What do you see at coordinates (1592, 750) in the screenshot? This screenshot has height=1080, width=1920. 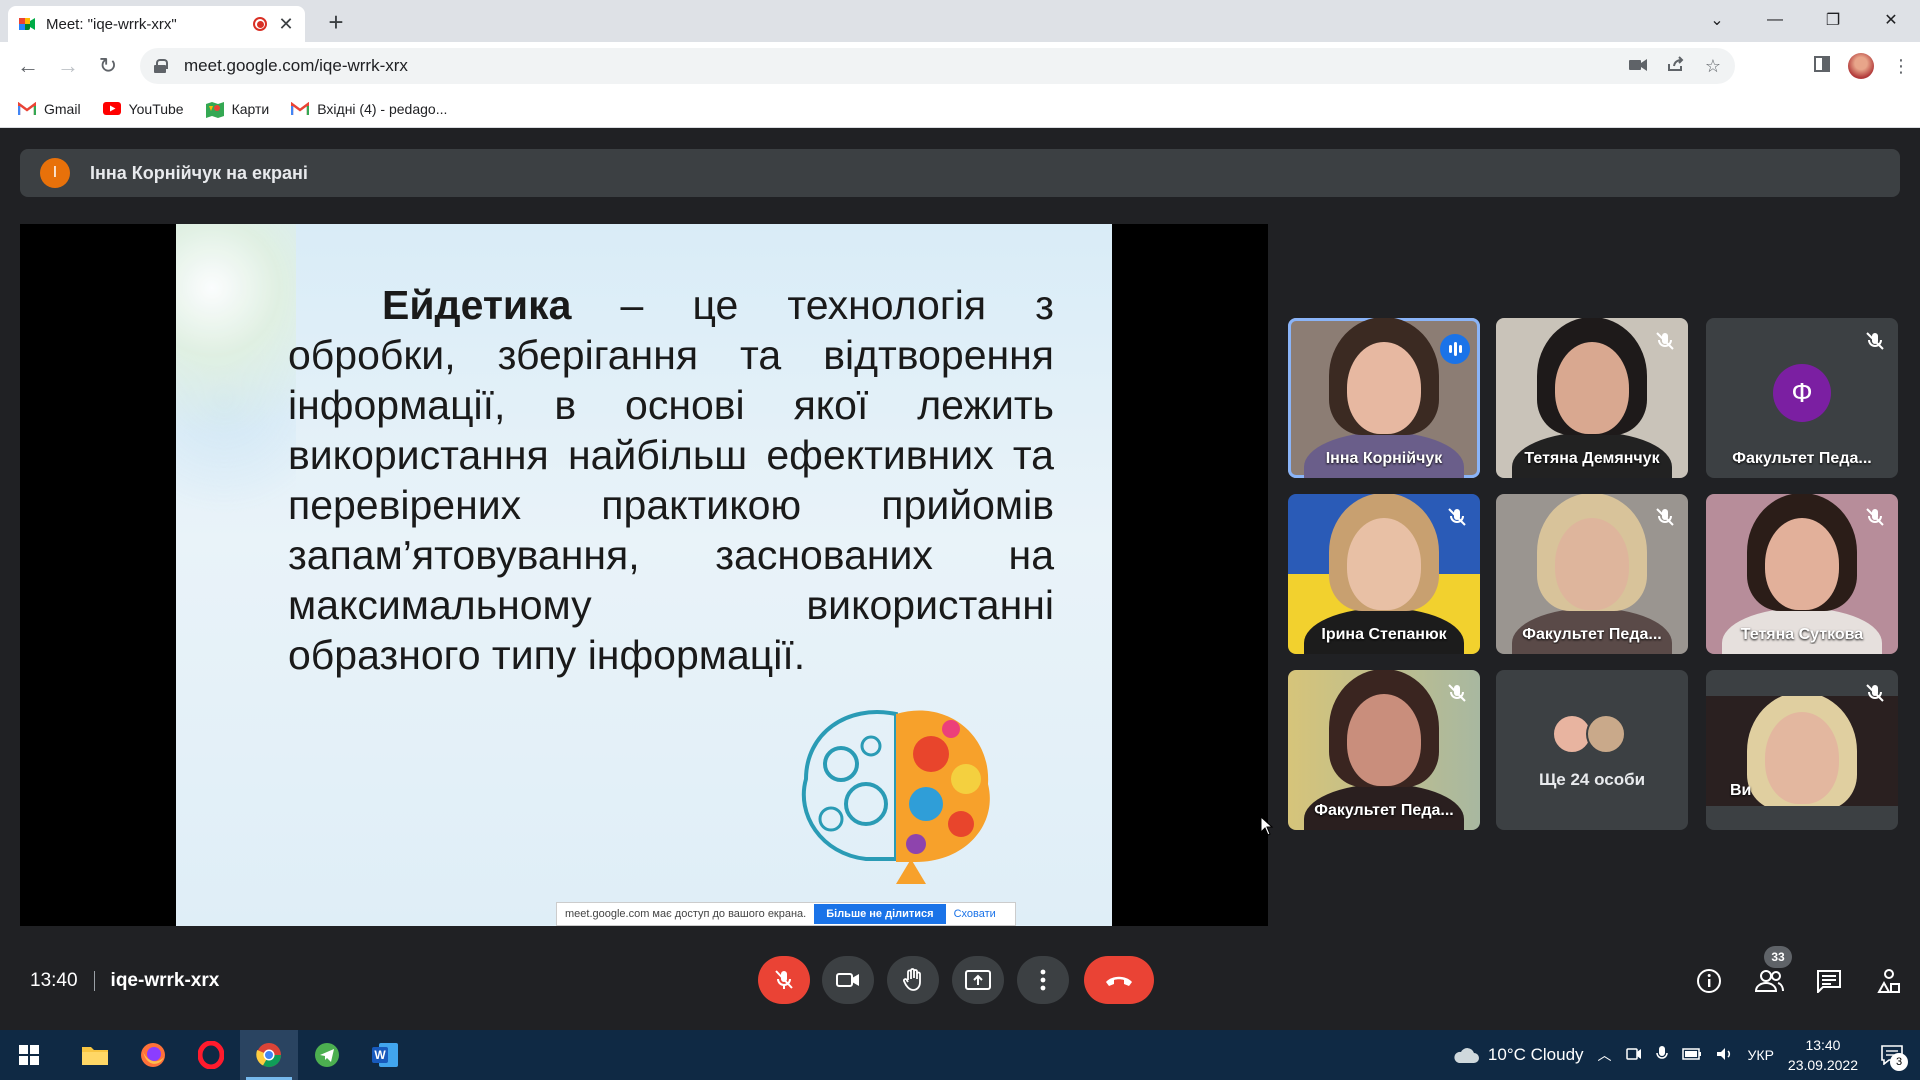 I see `more-participants-tile: Ще 24 особи` at bounding box center [1592, 750].